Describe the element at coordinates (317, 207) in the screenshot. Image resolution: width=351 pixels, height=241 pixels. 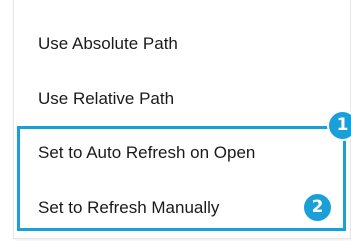
I see `callout-badge-2: 2` at that location.